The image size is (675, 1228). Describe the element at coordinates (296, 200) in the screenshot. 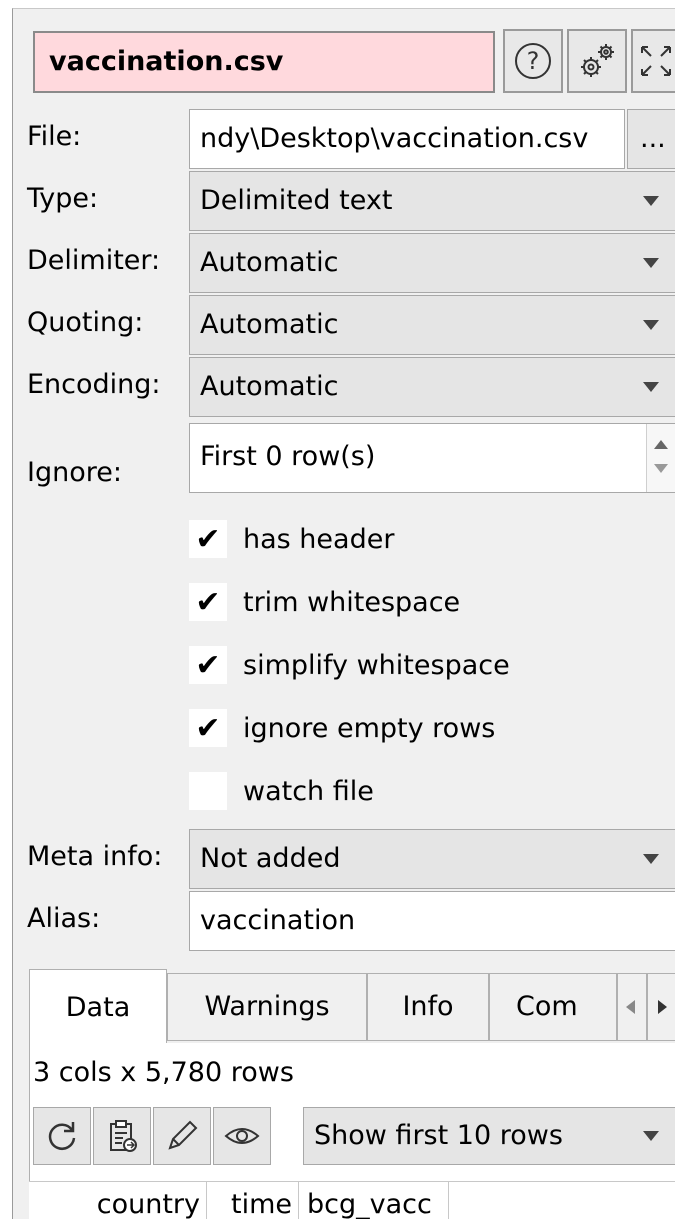

I see `type-value: Delimited text` at that location.